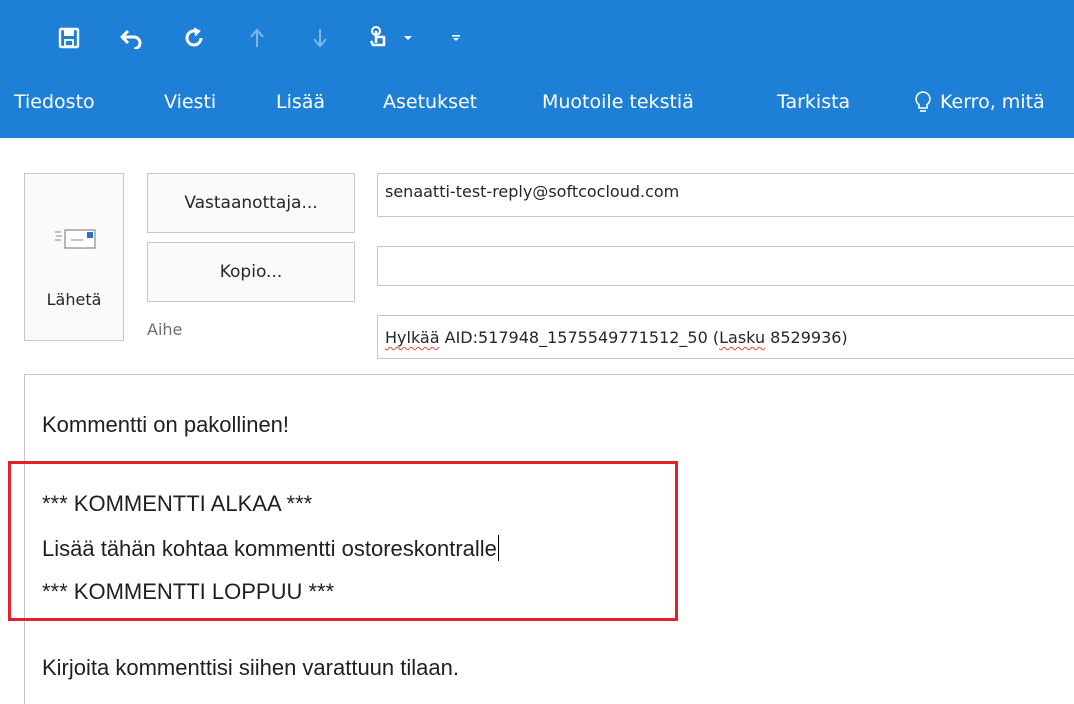 The image size is (1074, 704). I want to click on subject-word-lasku: Lasku, so click(742, 337).